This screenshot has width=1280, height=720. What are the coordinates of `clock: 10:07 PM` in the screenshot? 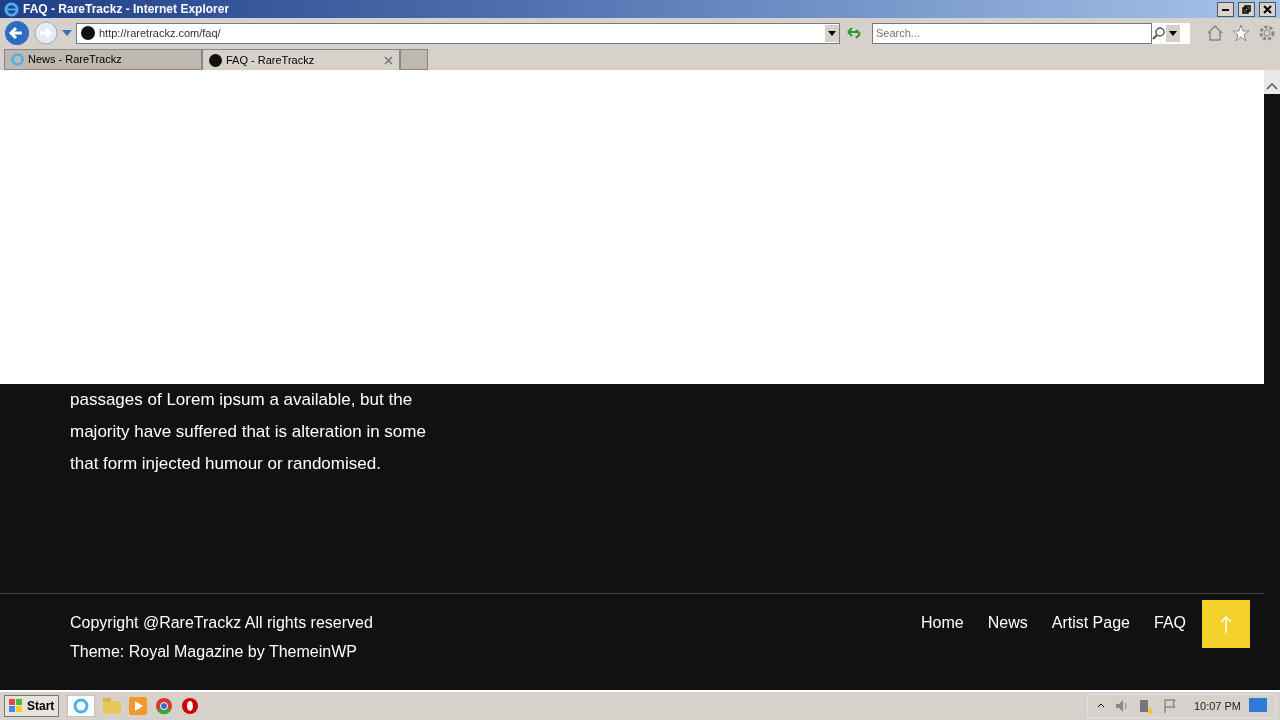 It's located at (1217, 706).